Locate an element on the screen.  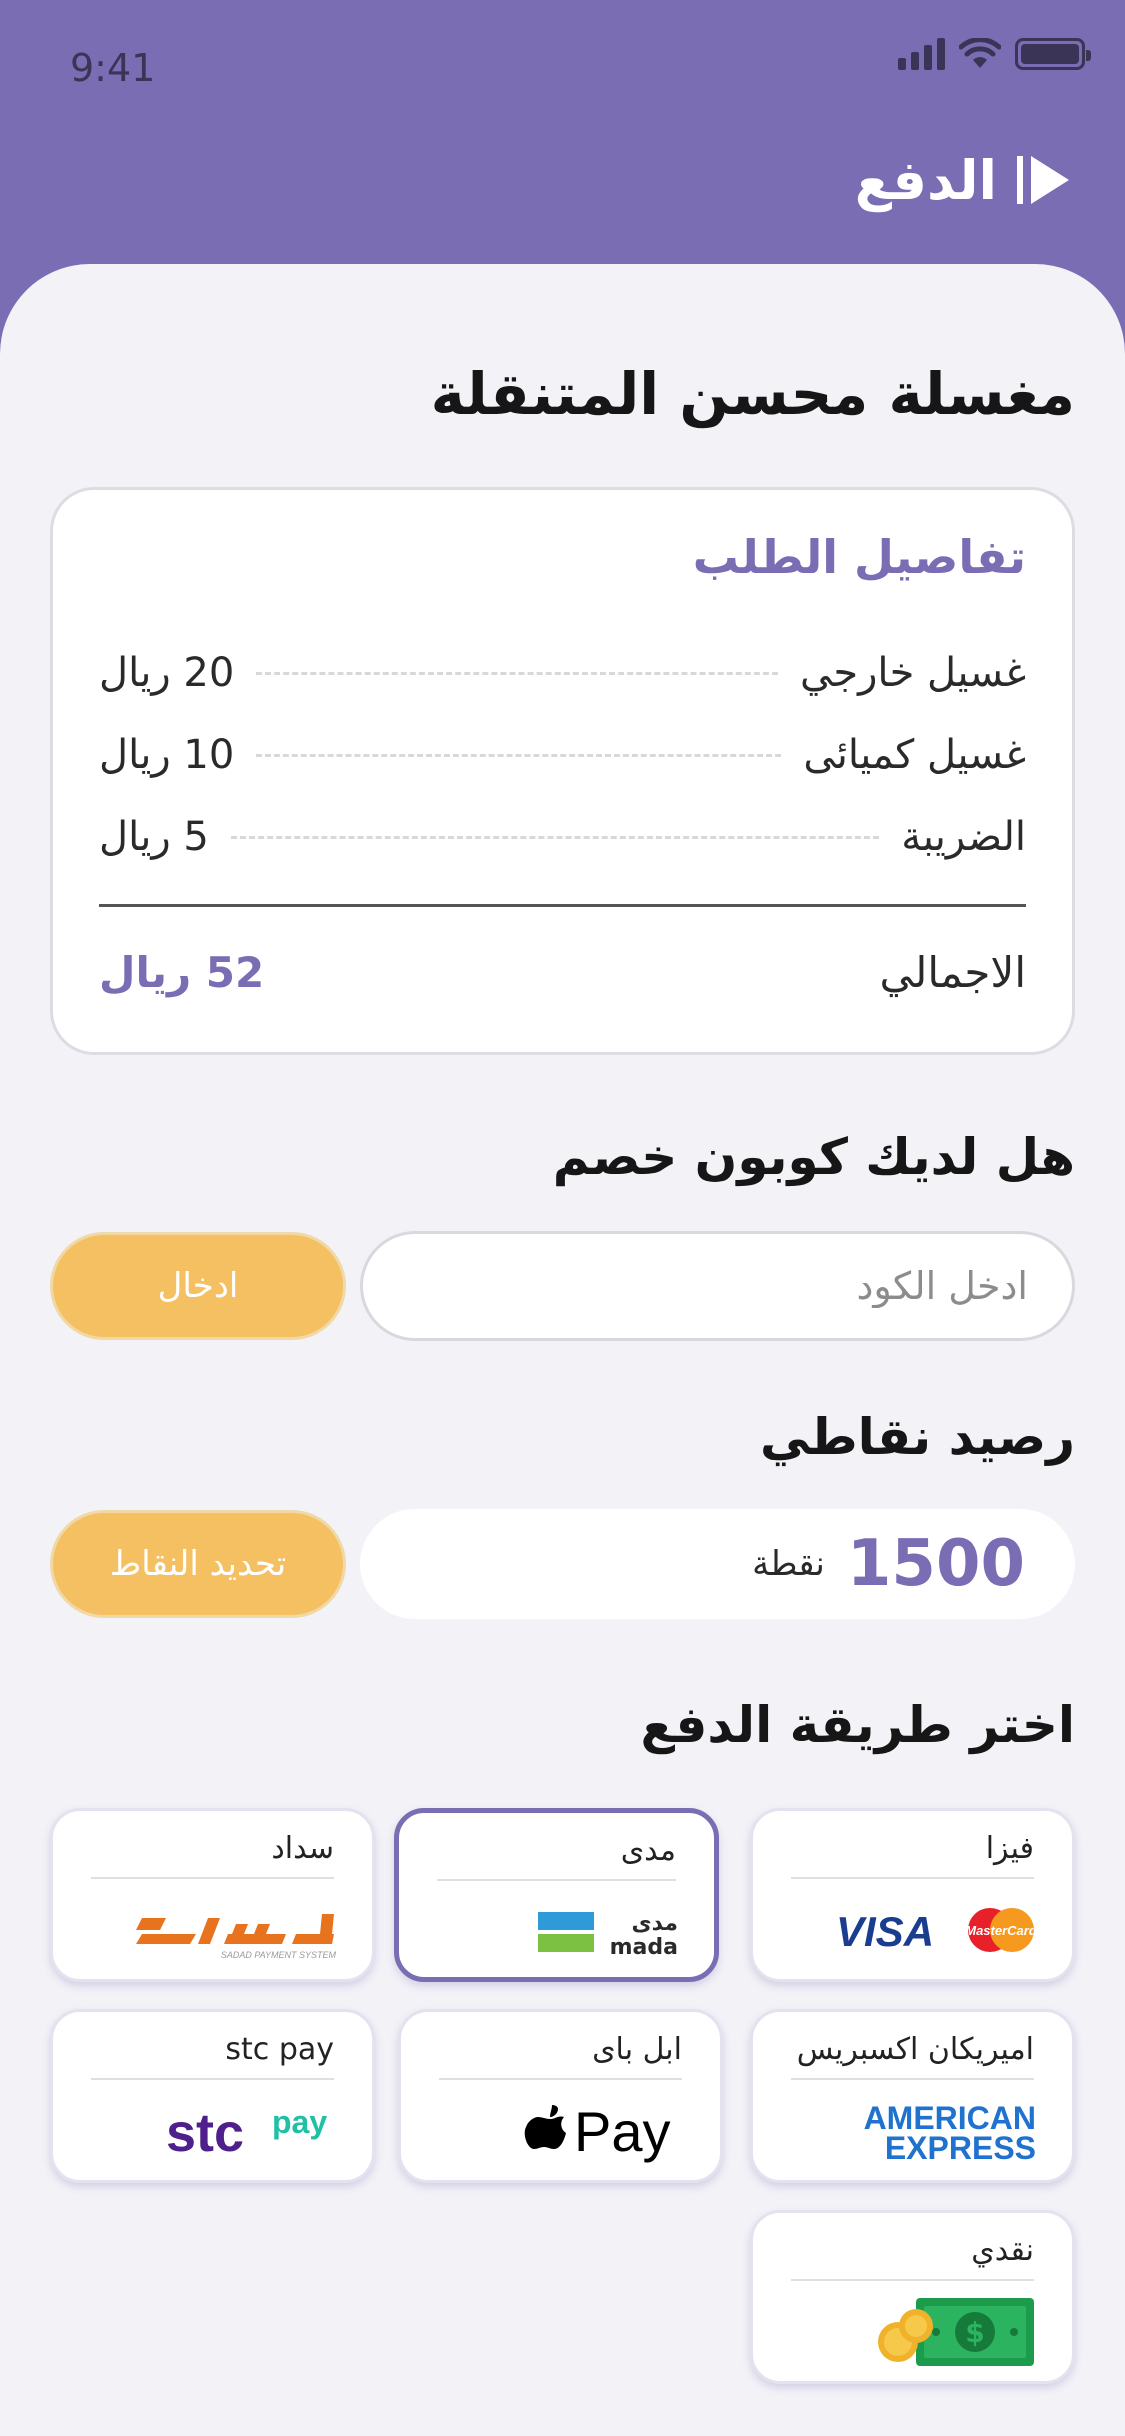
item-price: 10 ريال is located at coordinates (167, 755).